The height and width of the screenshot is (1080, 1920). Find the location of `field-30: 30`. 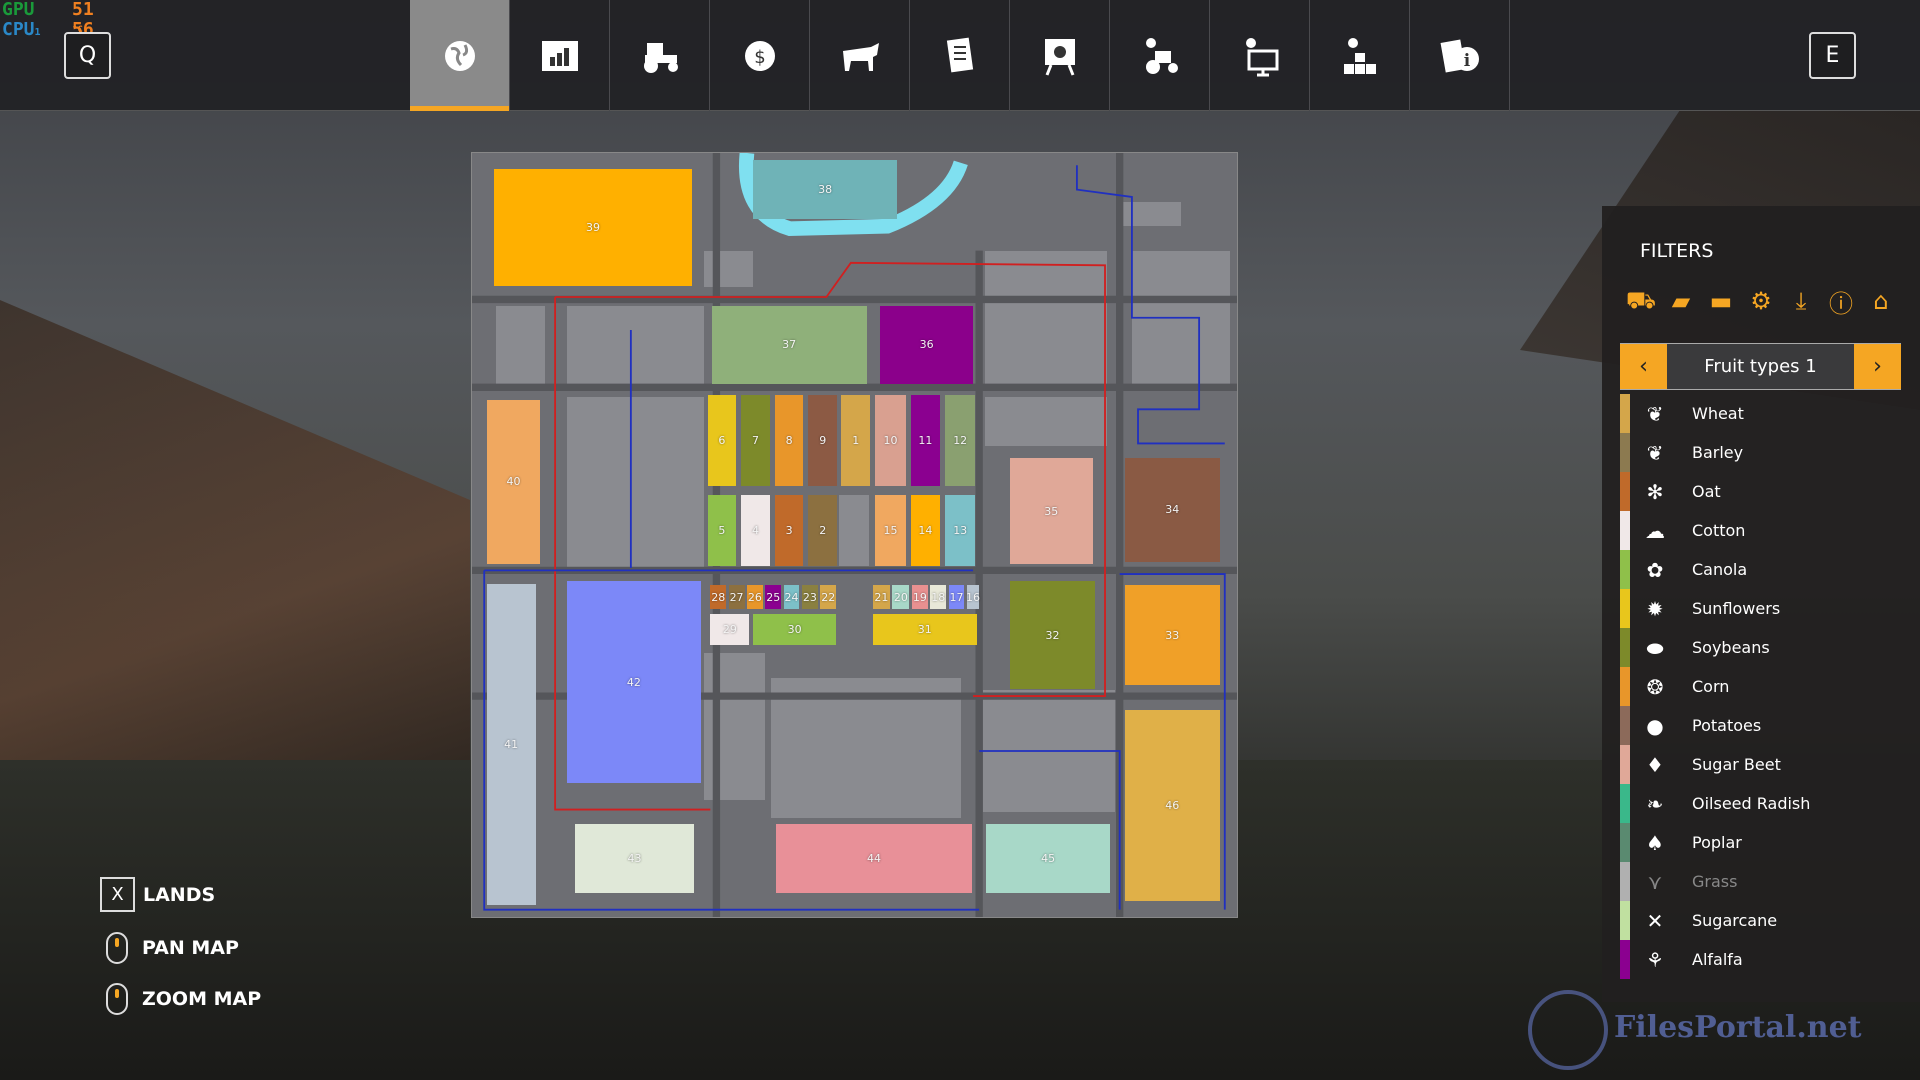

field-30: 30 is located at coordinates (795, 629).